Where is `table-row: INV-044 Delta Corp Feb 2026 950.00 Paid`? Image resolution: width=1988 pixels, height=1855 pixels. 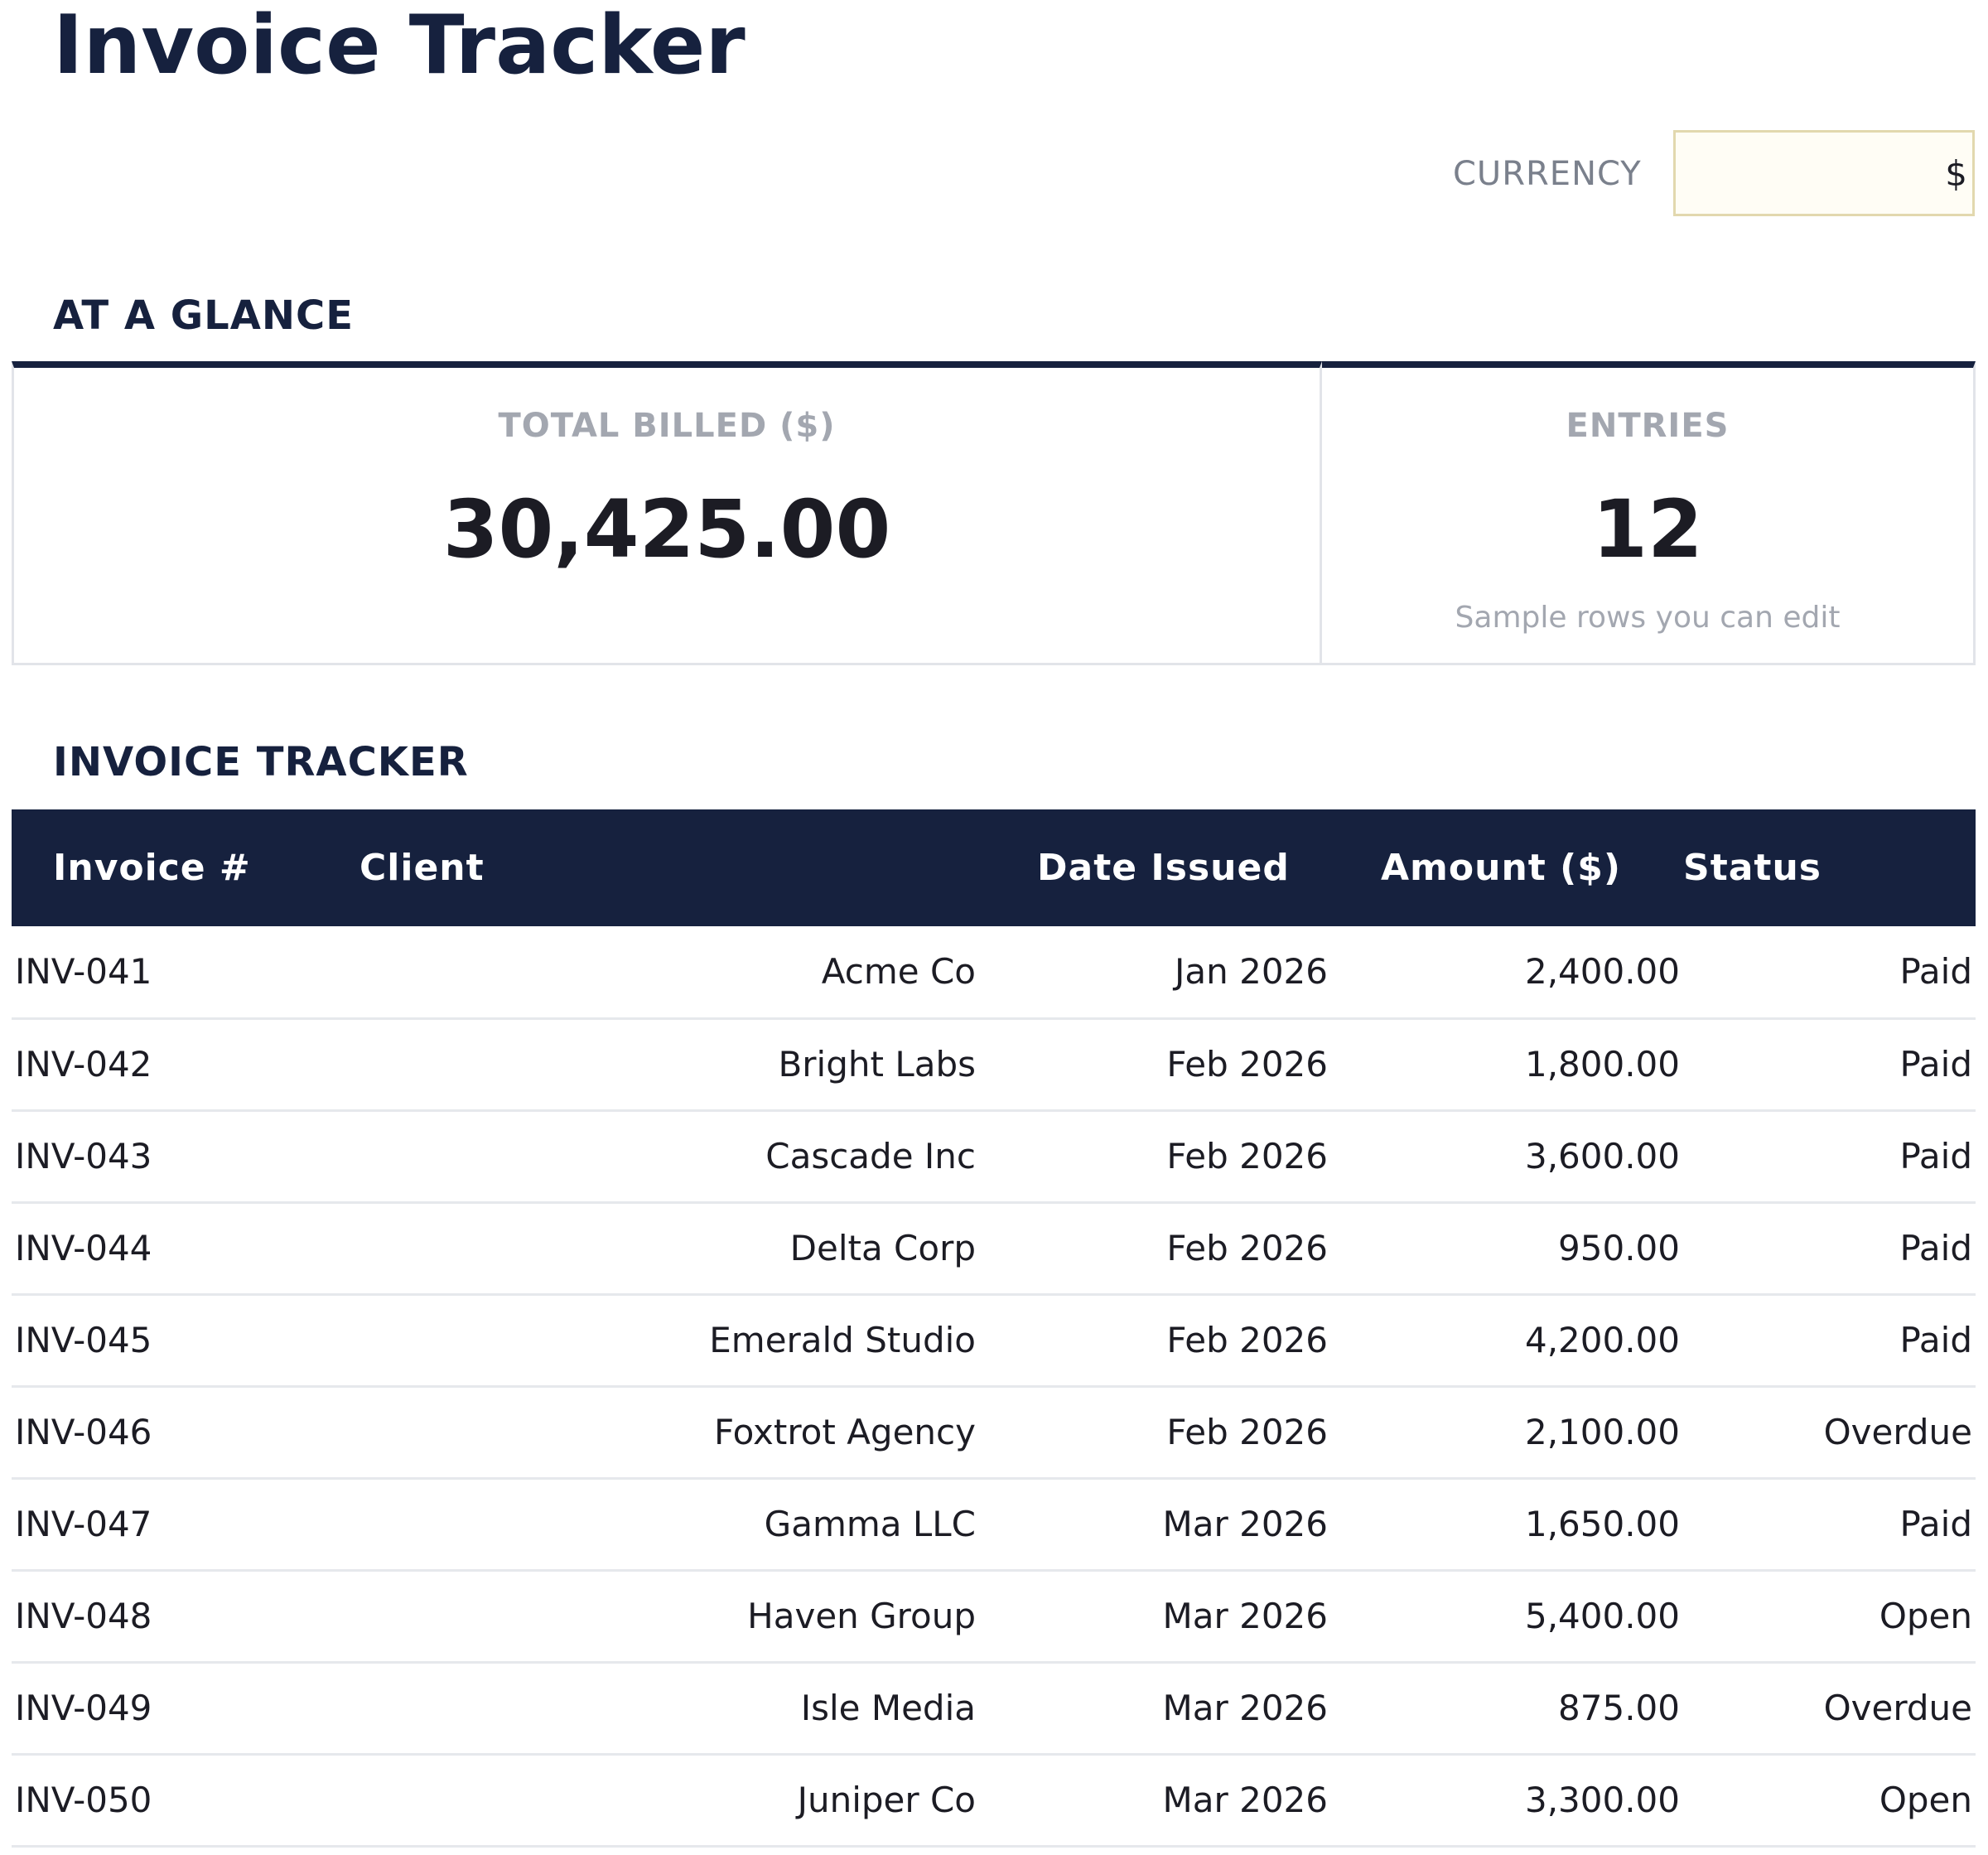 table-row: INV-044 Delta Corp Feb 2026 950.00 Paid is located at coordinates (994, 1248).